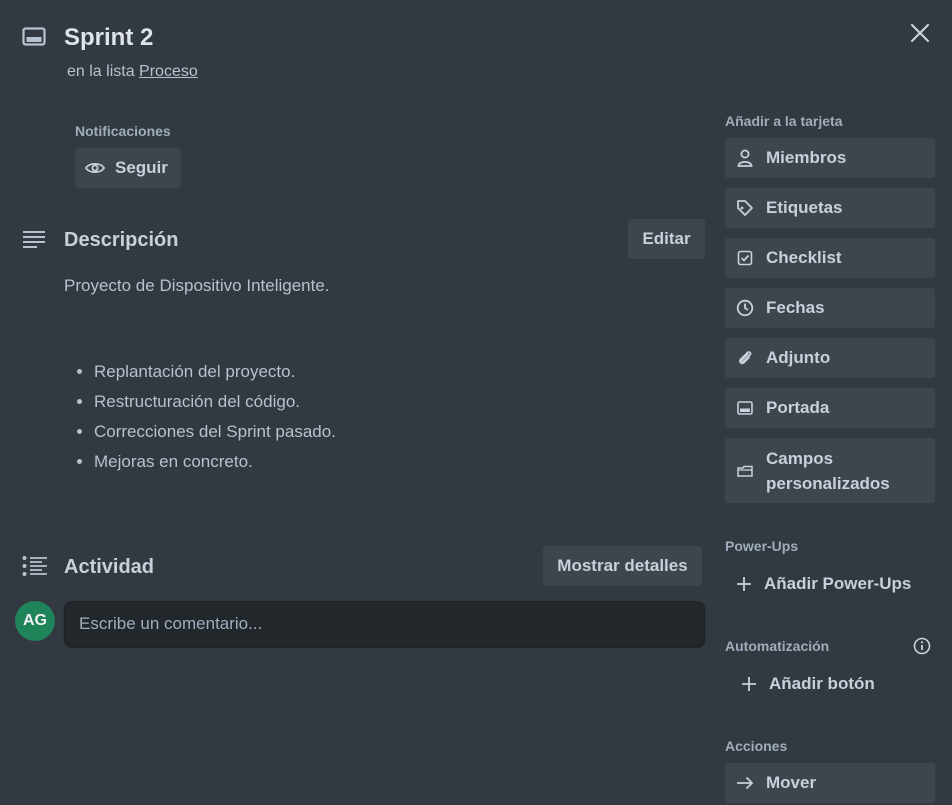  What do you see at coordinates (920, 33) in the screenshot?
I see `close-icon` at bounding box center [920, 33].